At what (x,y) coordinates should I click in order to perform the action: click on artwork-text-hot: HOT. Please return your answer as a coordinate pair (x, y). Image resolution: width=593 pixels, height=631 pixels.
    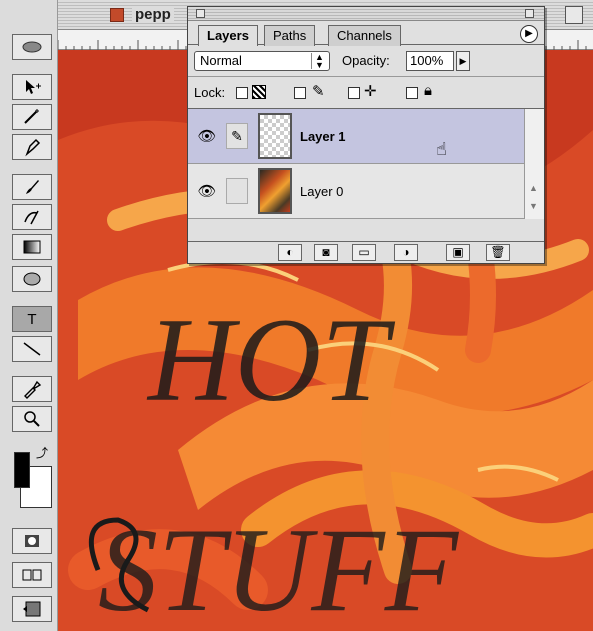
    Looking at the image, I should click on (270, 359).